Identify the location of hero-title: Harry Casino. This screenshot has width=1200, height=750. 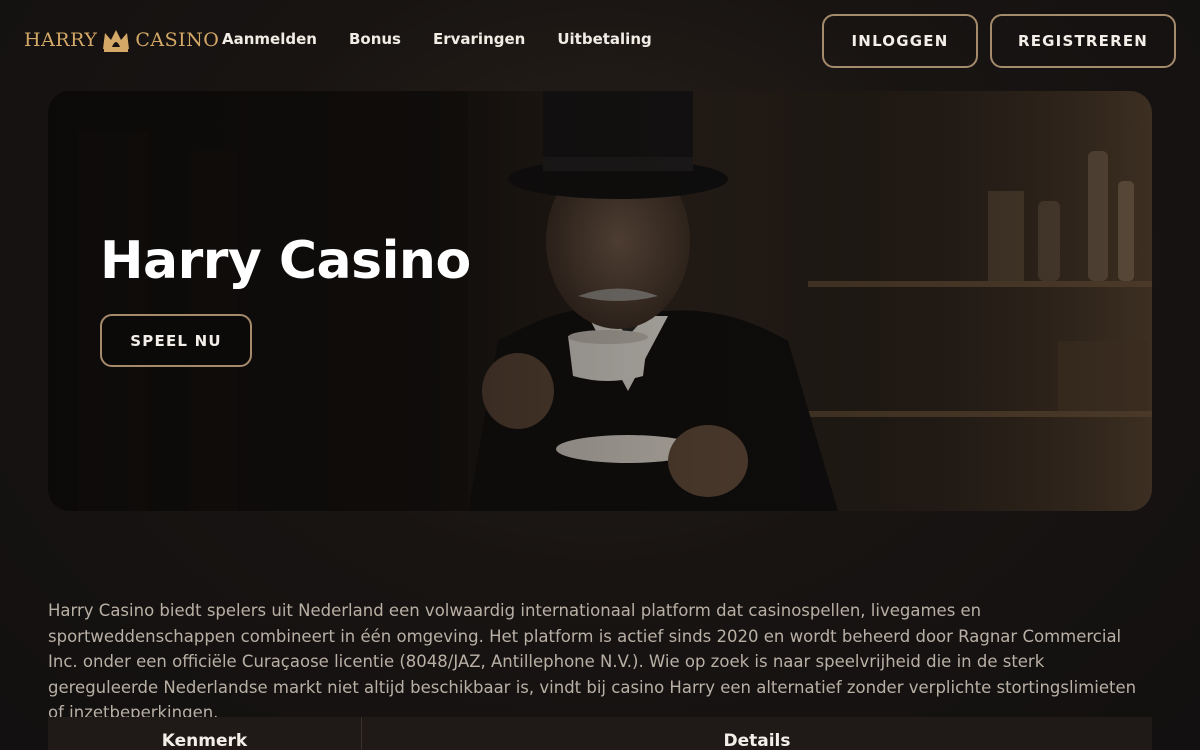
(285, 261).